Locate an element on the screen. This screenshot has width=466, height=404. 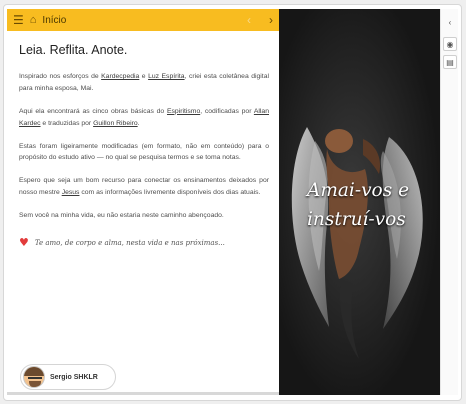
author-name: Sergio SHKLR is located at coordinates (74, 377).